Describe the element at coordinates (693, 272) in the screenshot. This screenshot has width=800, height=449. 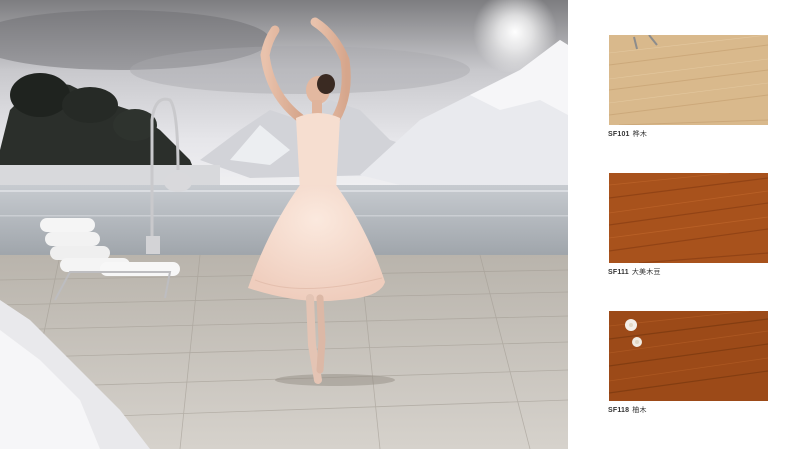
I see `caption-sf111: SF111 大美木豆` at that location.